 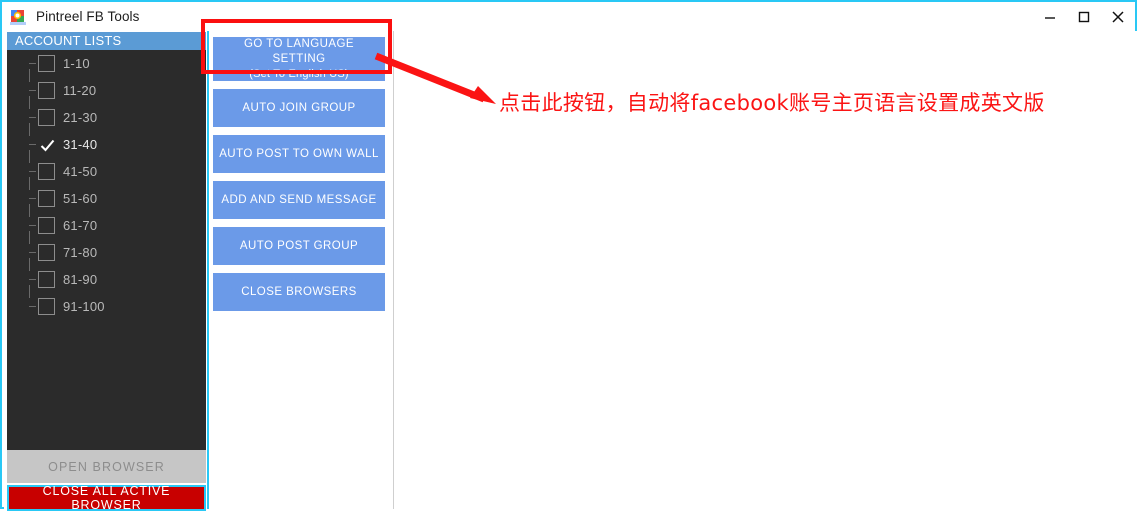 I want to click on action-label: GO TO LANGUAGE SETTING, so click(x=299, y=51).